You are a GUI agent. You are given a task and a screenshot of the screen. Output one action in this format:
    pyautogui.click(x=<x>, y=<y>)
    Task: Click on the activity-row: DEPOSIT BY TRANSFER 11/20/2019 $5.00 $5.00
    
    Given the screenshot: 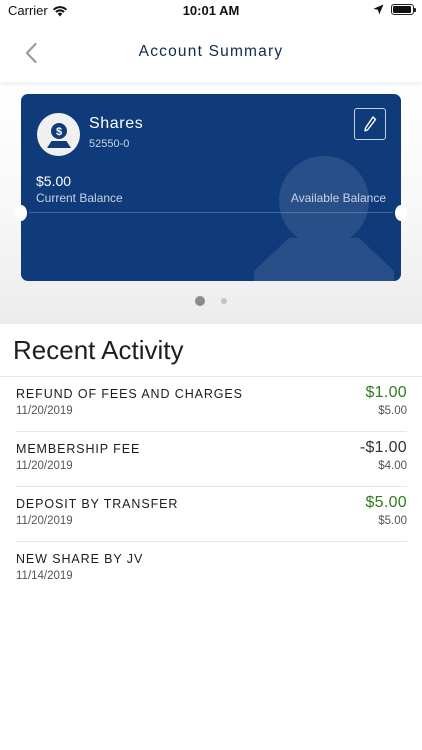 What is the action you would take?
    pyautogui.click(x=211, y=514)
    